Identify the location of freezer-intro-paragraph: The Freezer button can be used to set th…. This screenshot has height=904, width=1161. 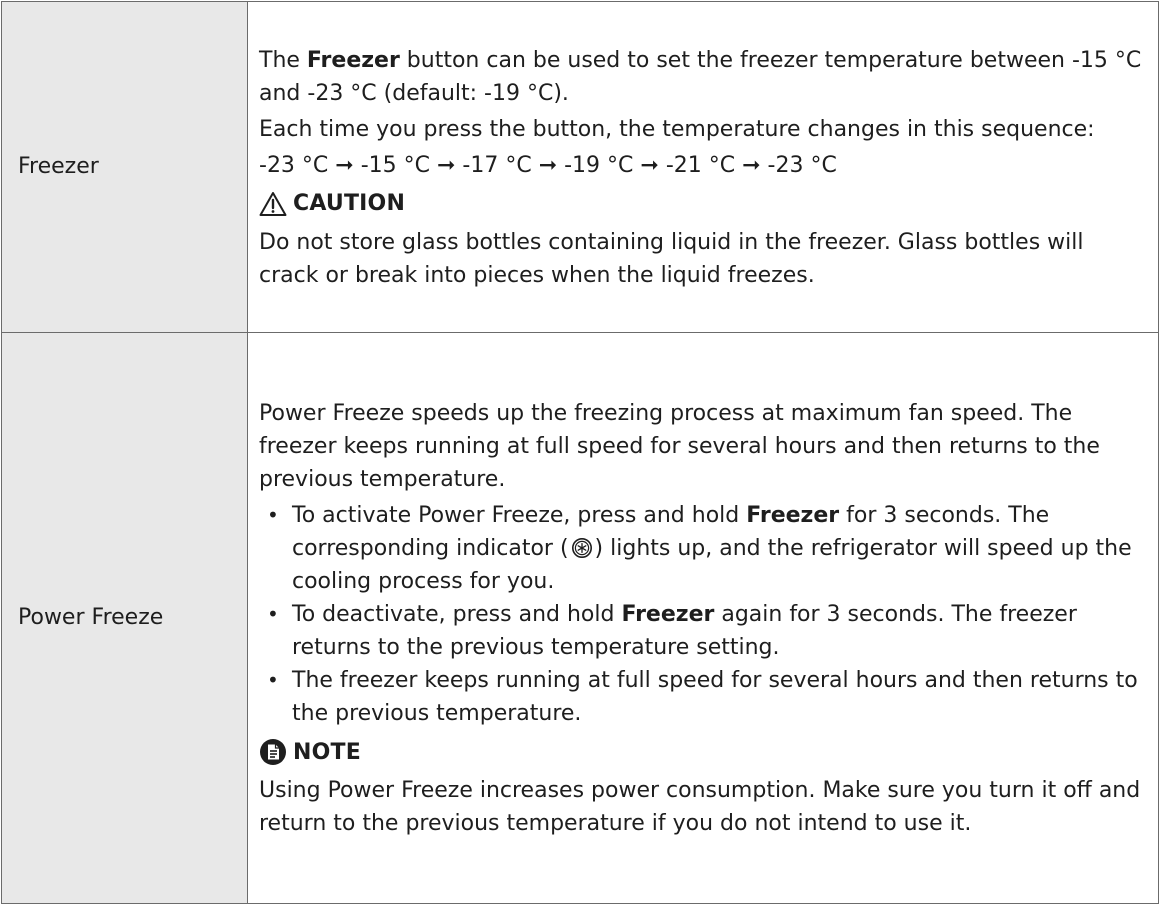
(702, 77).